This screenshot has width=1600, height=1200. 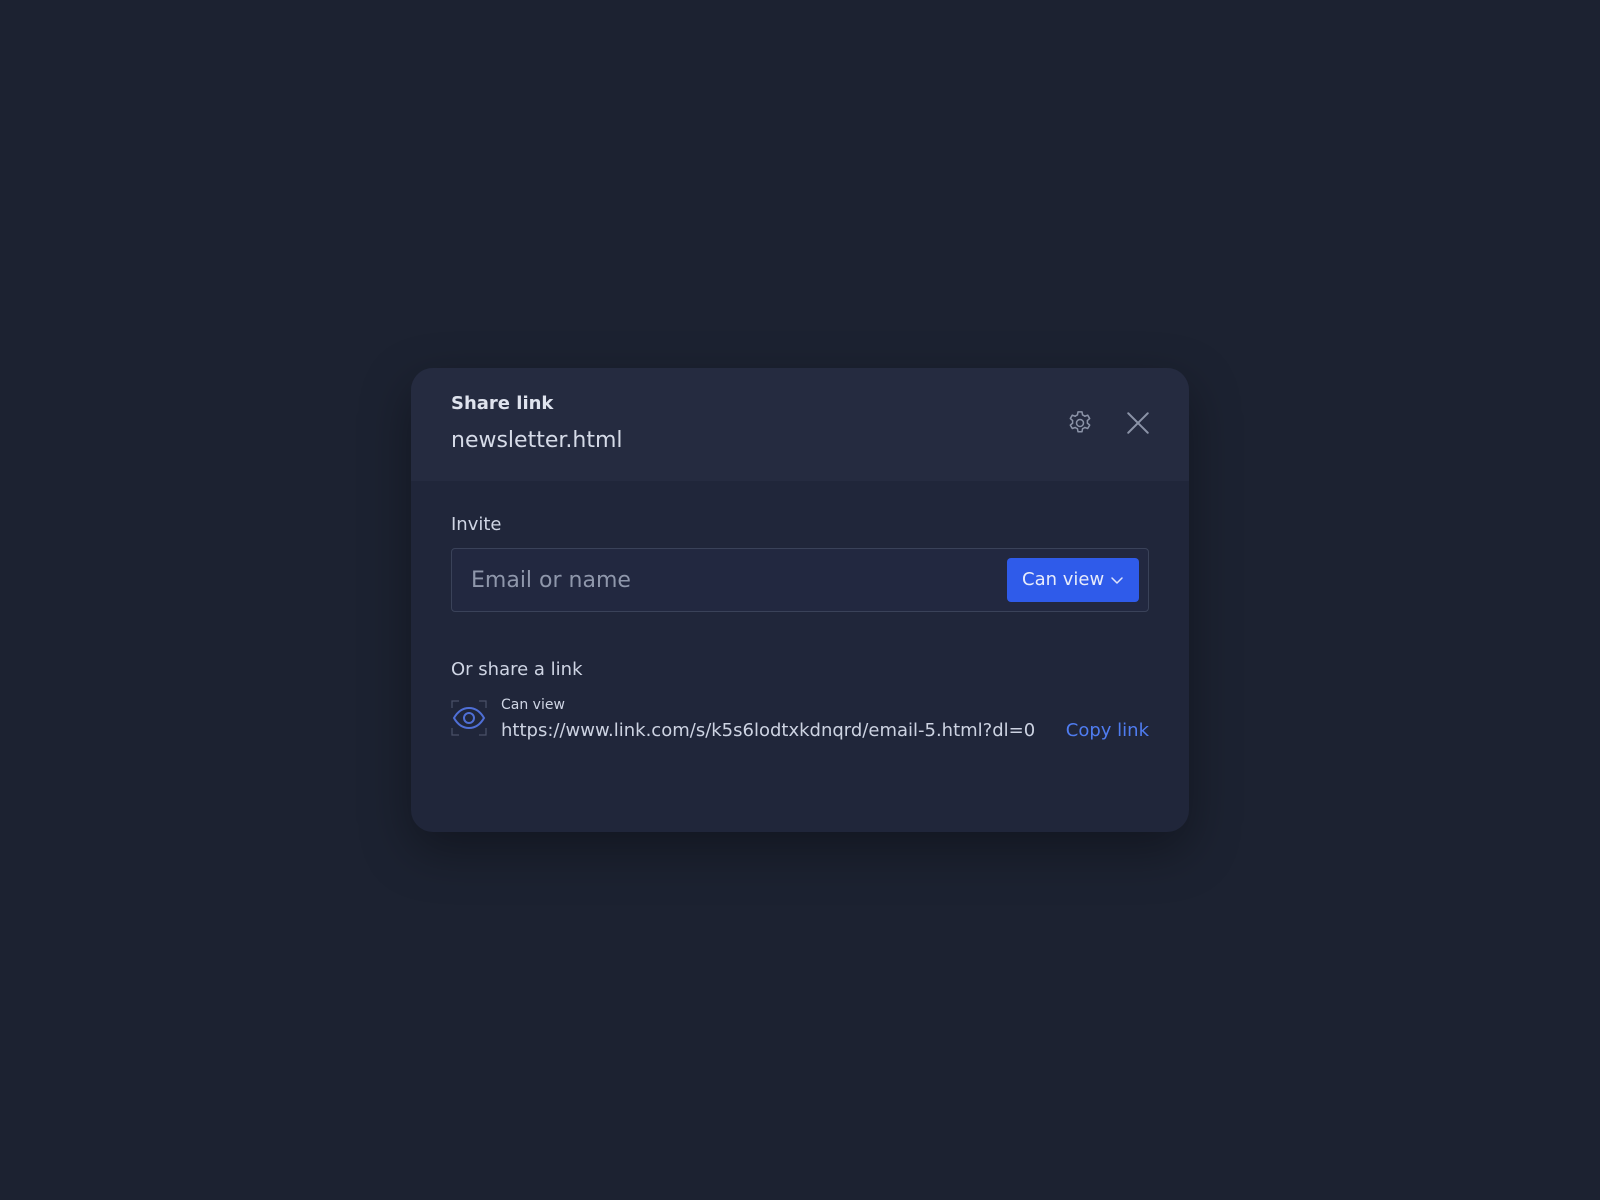 I want to click on link-permission: Can view, so click(x=533, y=705).